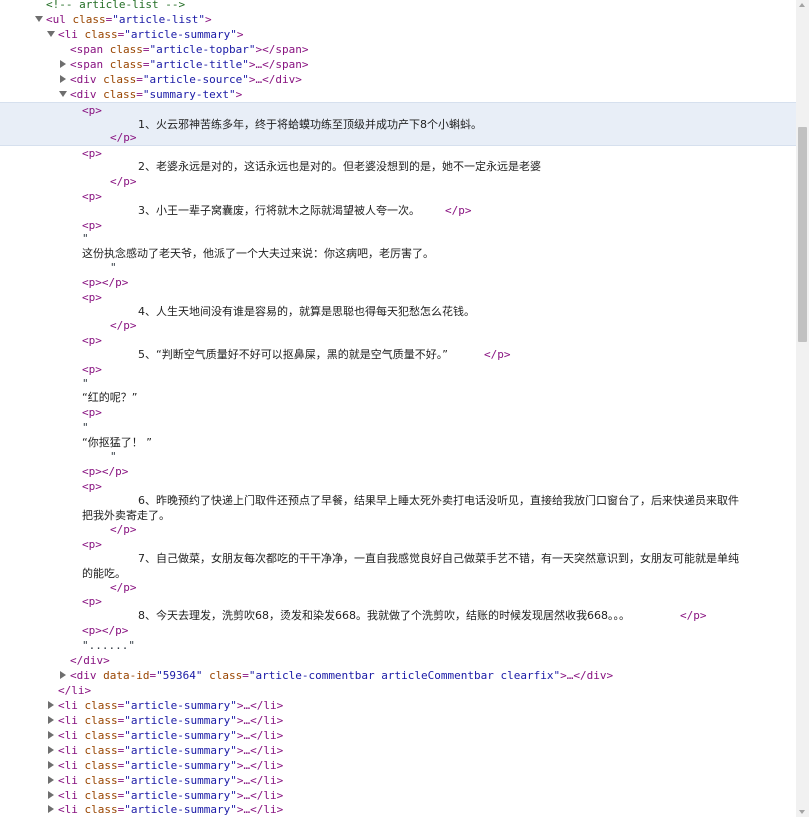 Image resolution: width=809 pixels, height=817 pixels. I want to click on ellipsis-text: "......", so click(108, 645).